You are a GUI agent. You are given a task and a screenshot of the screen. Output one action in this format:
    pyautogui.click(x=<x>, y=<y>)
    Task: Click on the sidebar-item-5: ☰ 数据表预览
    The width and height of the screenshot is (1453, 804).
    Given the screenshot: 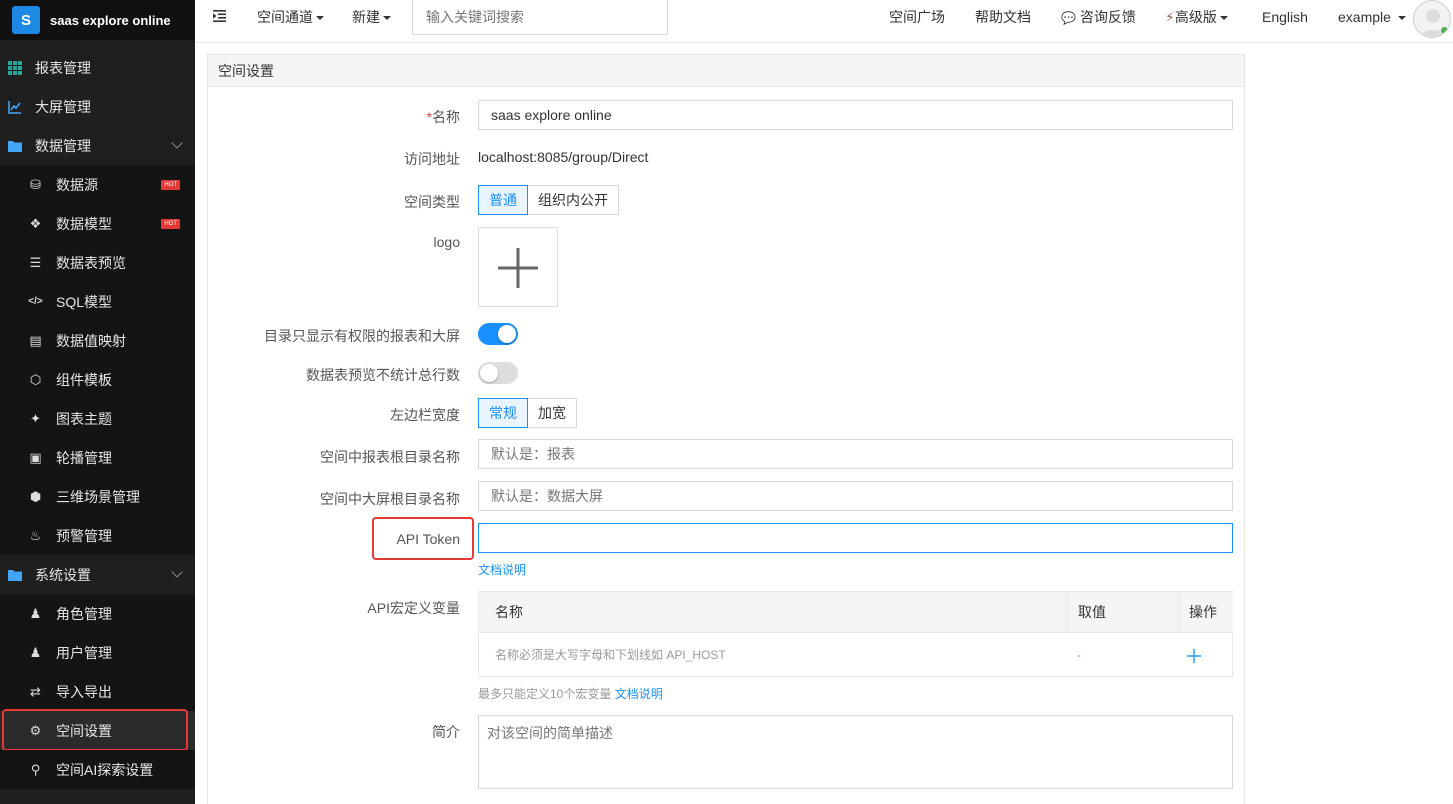 What is the action you would take?
    pyautogui.click(x=97, y=262)
    